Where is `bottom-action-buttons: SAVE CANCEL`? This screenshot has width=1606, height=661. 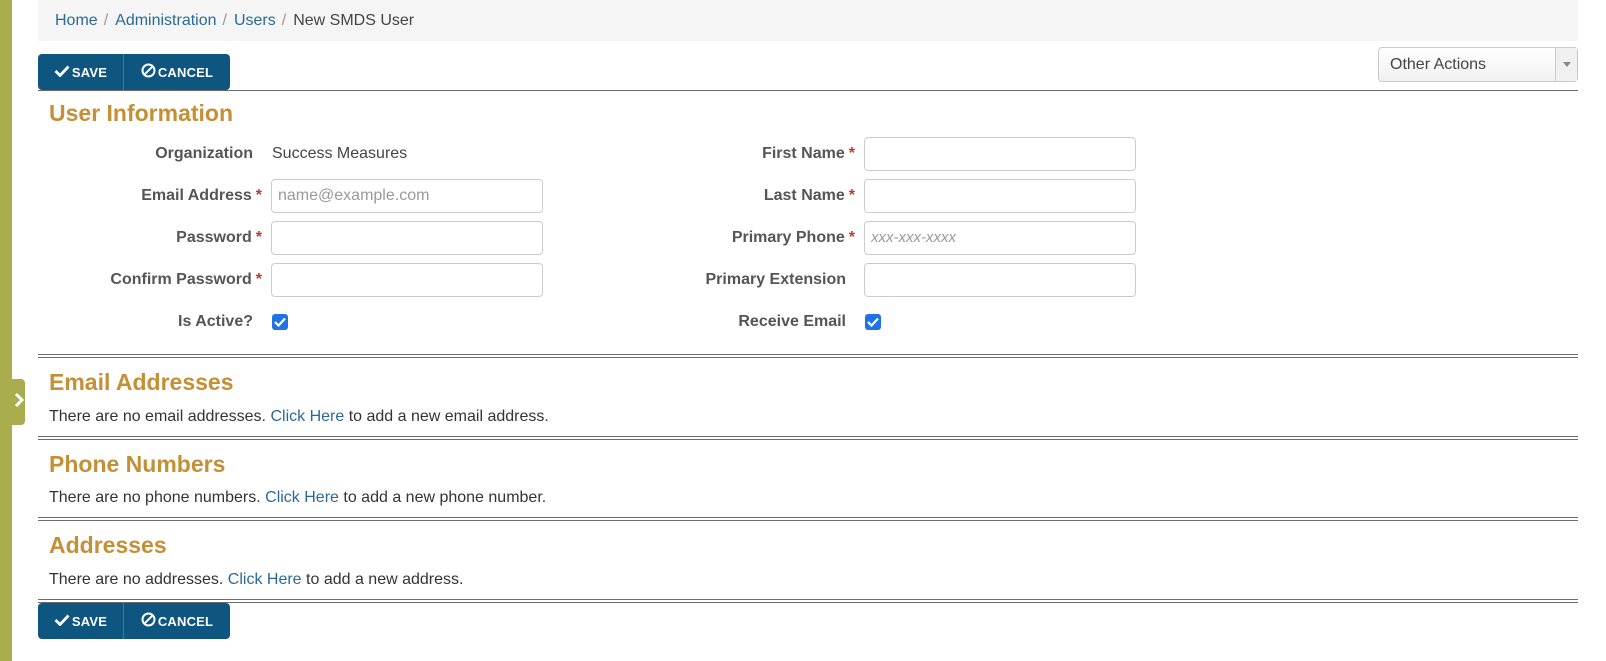 bottom-action-buttons: SAVE CANCEL is located at coordinates (134, 621).